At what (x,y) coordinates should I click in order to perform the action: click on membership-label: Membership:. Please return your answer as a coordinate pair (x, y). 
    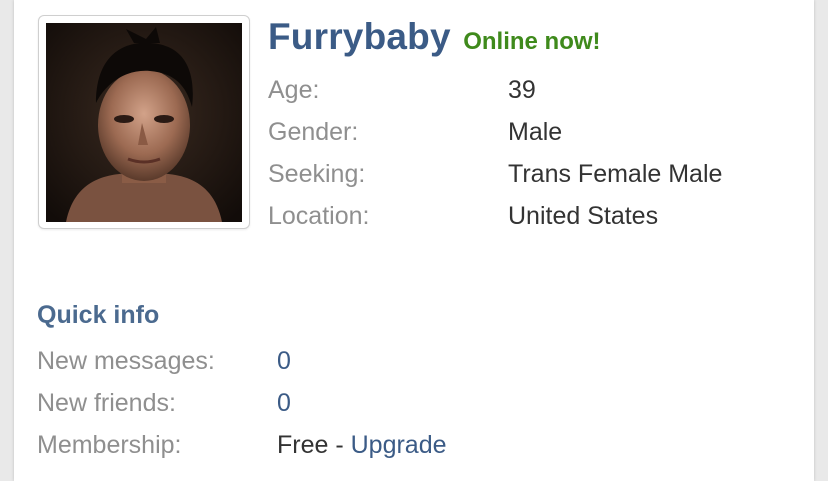
    Looking at the image, I should click on (109, 445).